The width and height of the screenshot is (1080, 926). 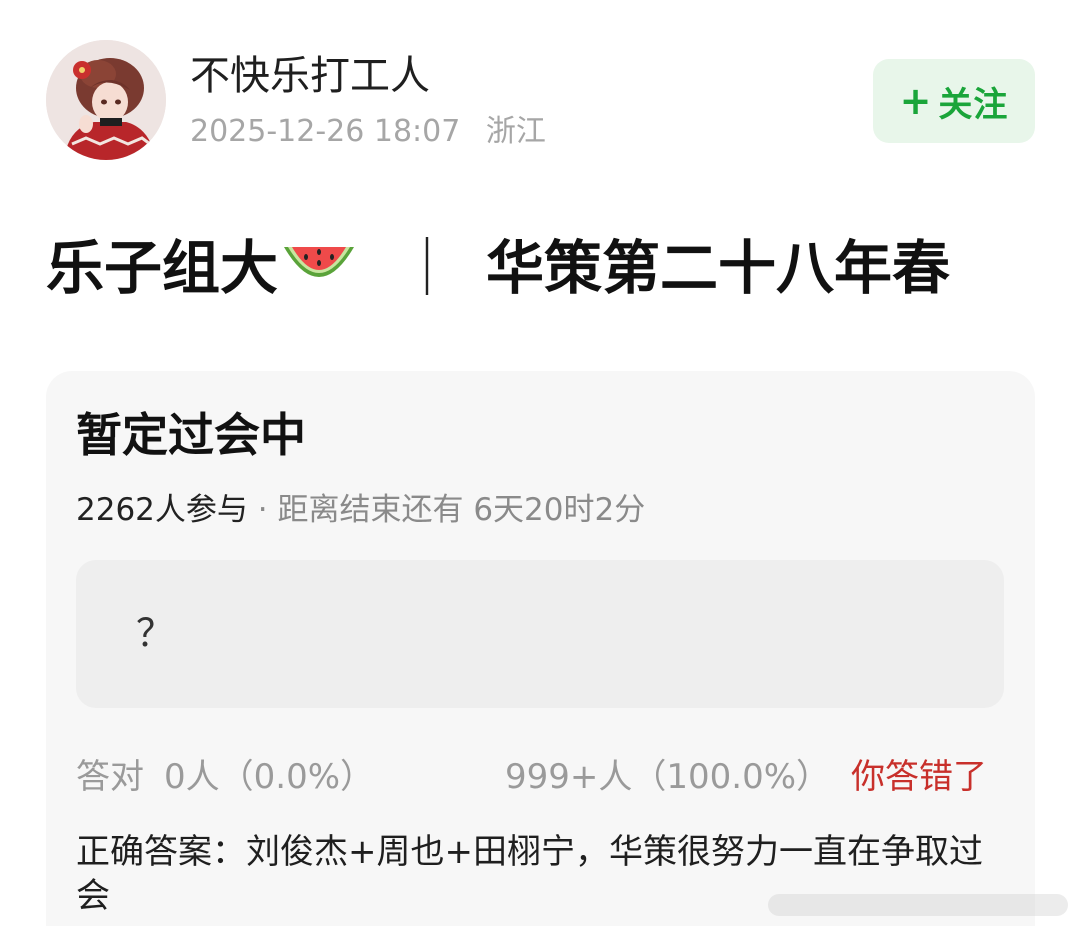 I want to click on correct-label: 答对, so click(x=110, y=777).